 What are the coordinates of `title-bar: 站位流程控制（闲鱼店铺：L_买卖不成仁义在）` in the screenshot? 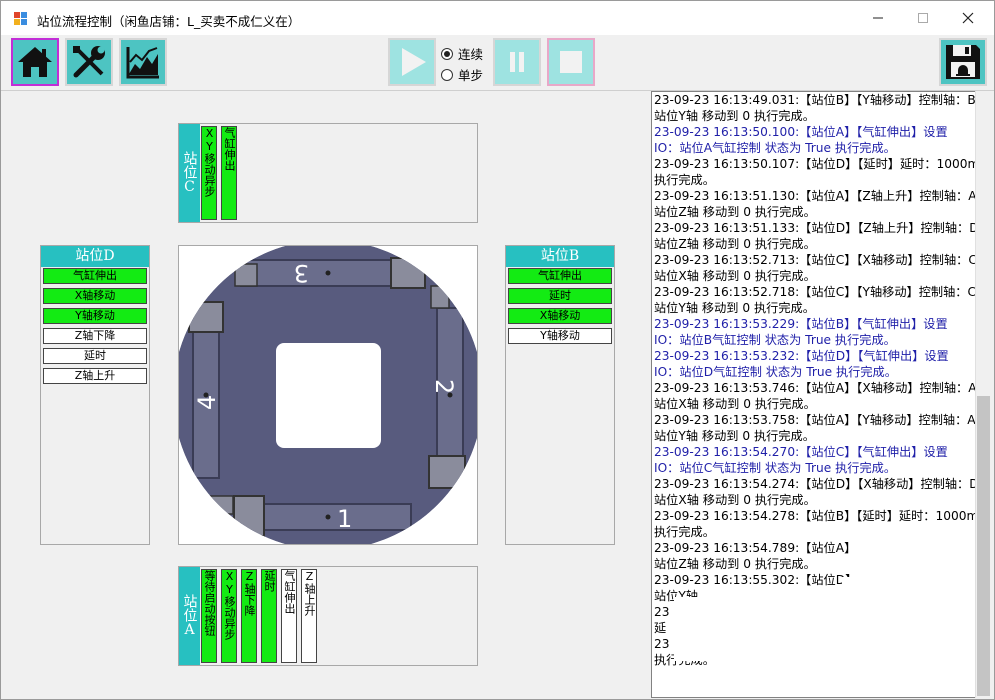 It's located at (497, 18).